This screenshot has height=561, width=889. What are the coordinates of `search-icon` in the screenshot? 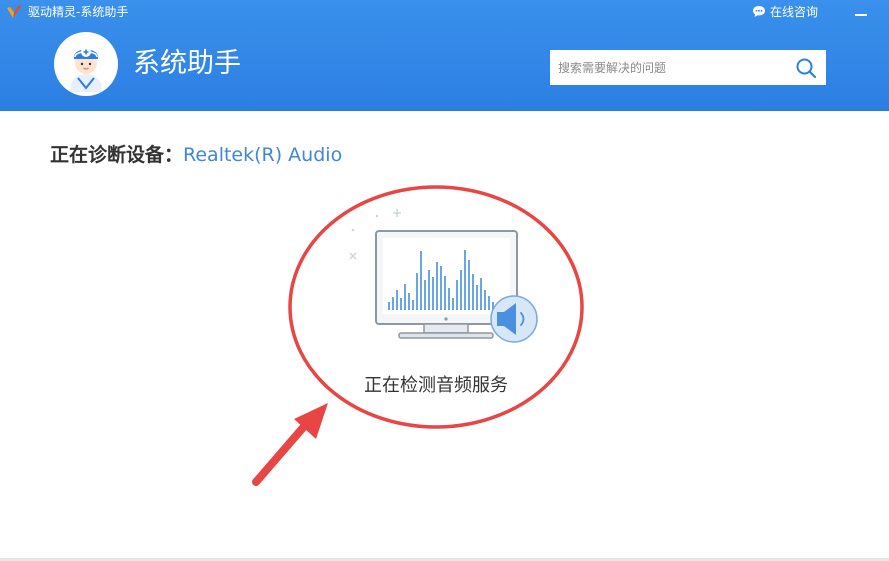 It's located at (806, 68).